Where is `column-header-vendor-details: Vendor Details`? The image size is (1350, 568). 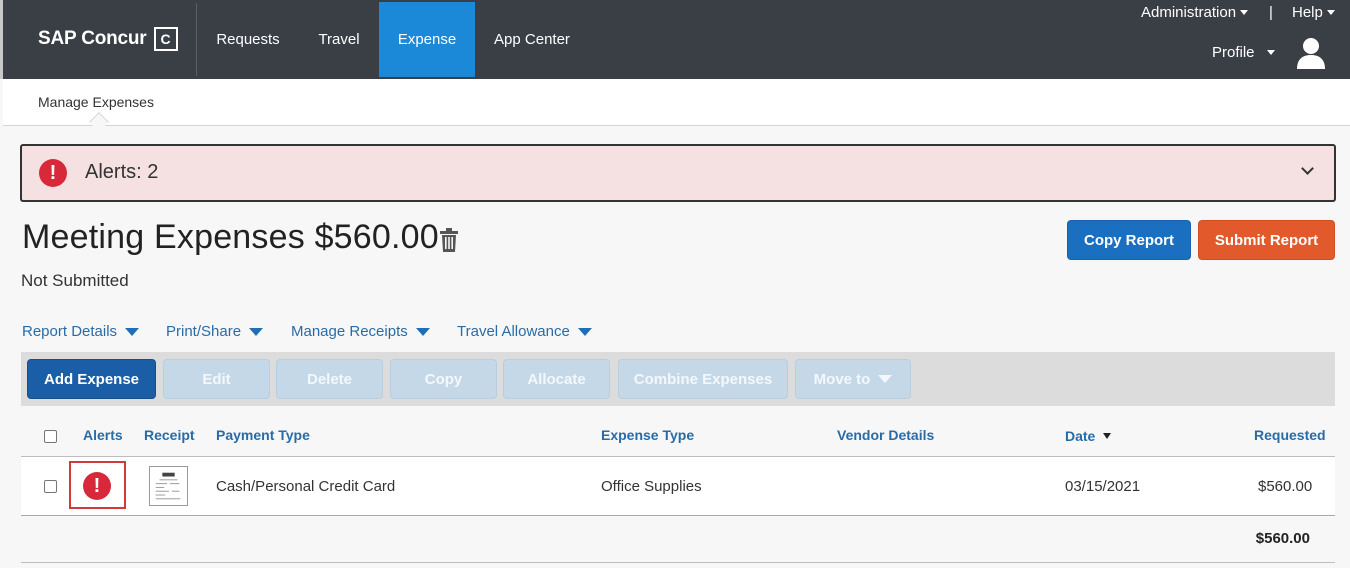
column-header-vendor-details: Vendor Details is located at coordinates (885, 435).